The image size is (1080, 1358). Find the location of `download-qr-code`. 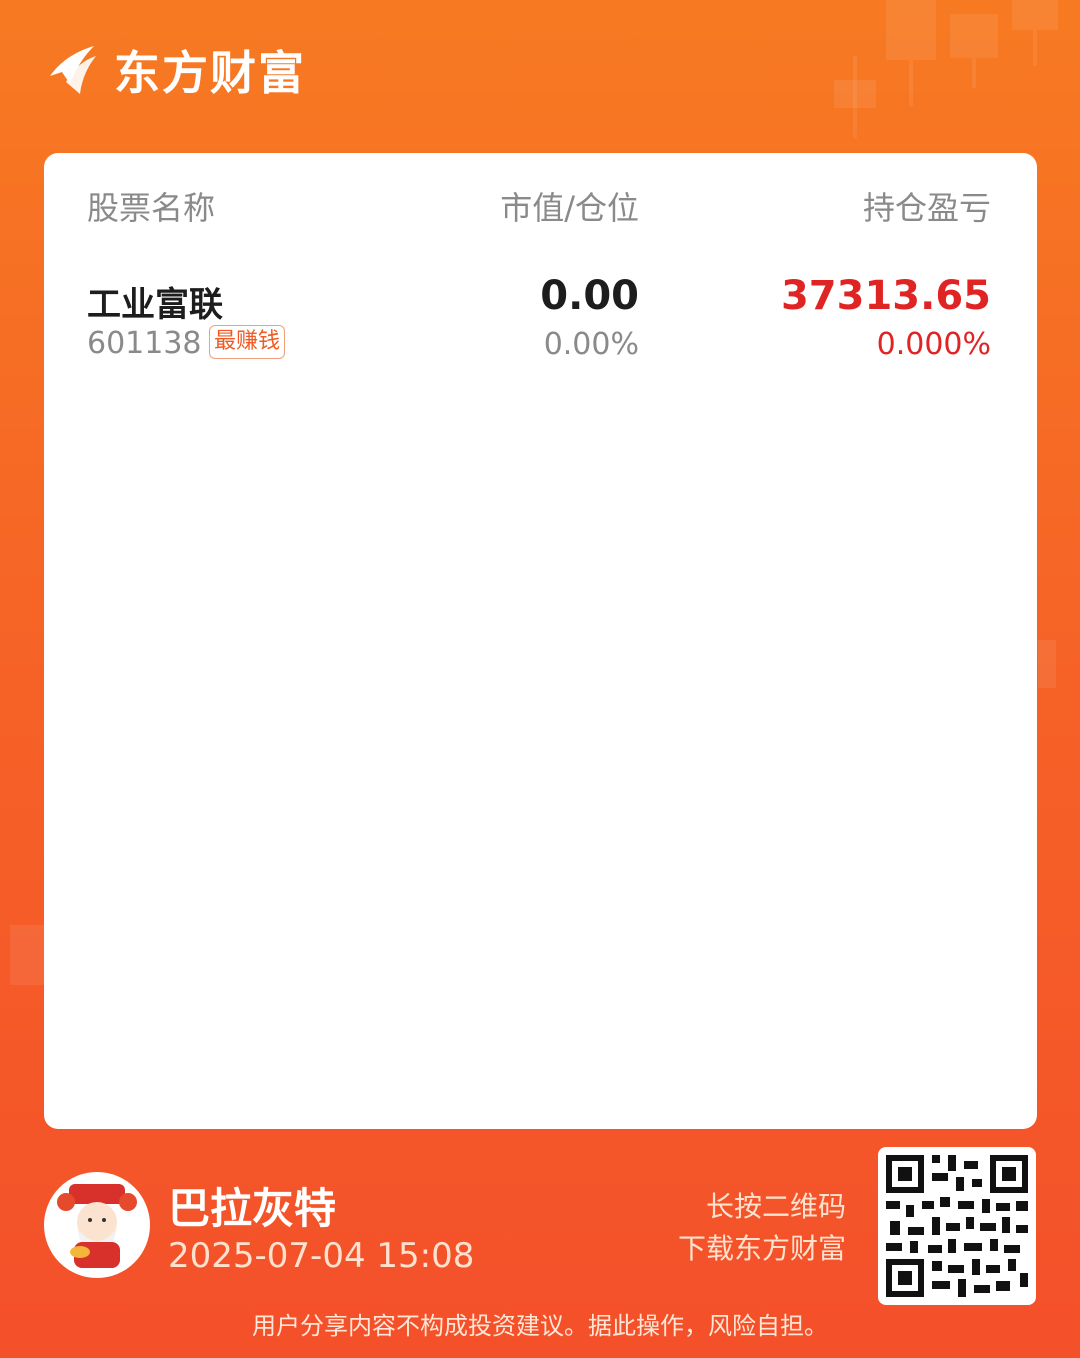

download-qr-code is located at coordinates (957, 1226).